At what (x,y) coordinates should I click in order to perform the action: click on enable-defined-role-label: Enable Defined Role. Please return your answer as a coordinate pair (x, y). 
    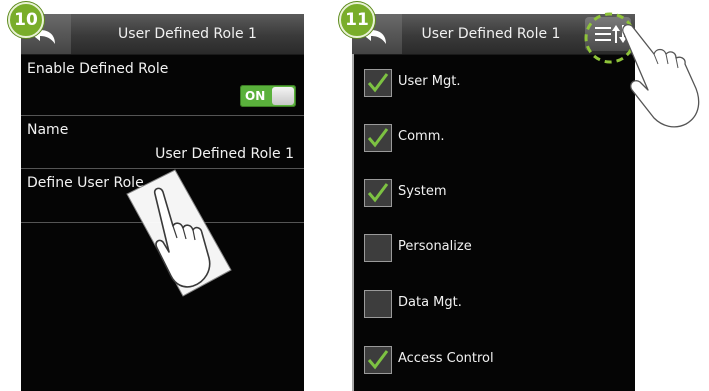
    Looking at the image, I should click on (98, 69).